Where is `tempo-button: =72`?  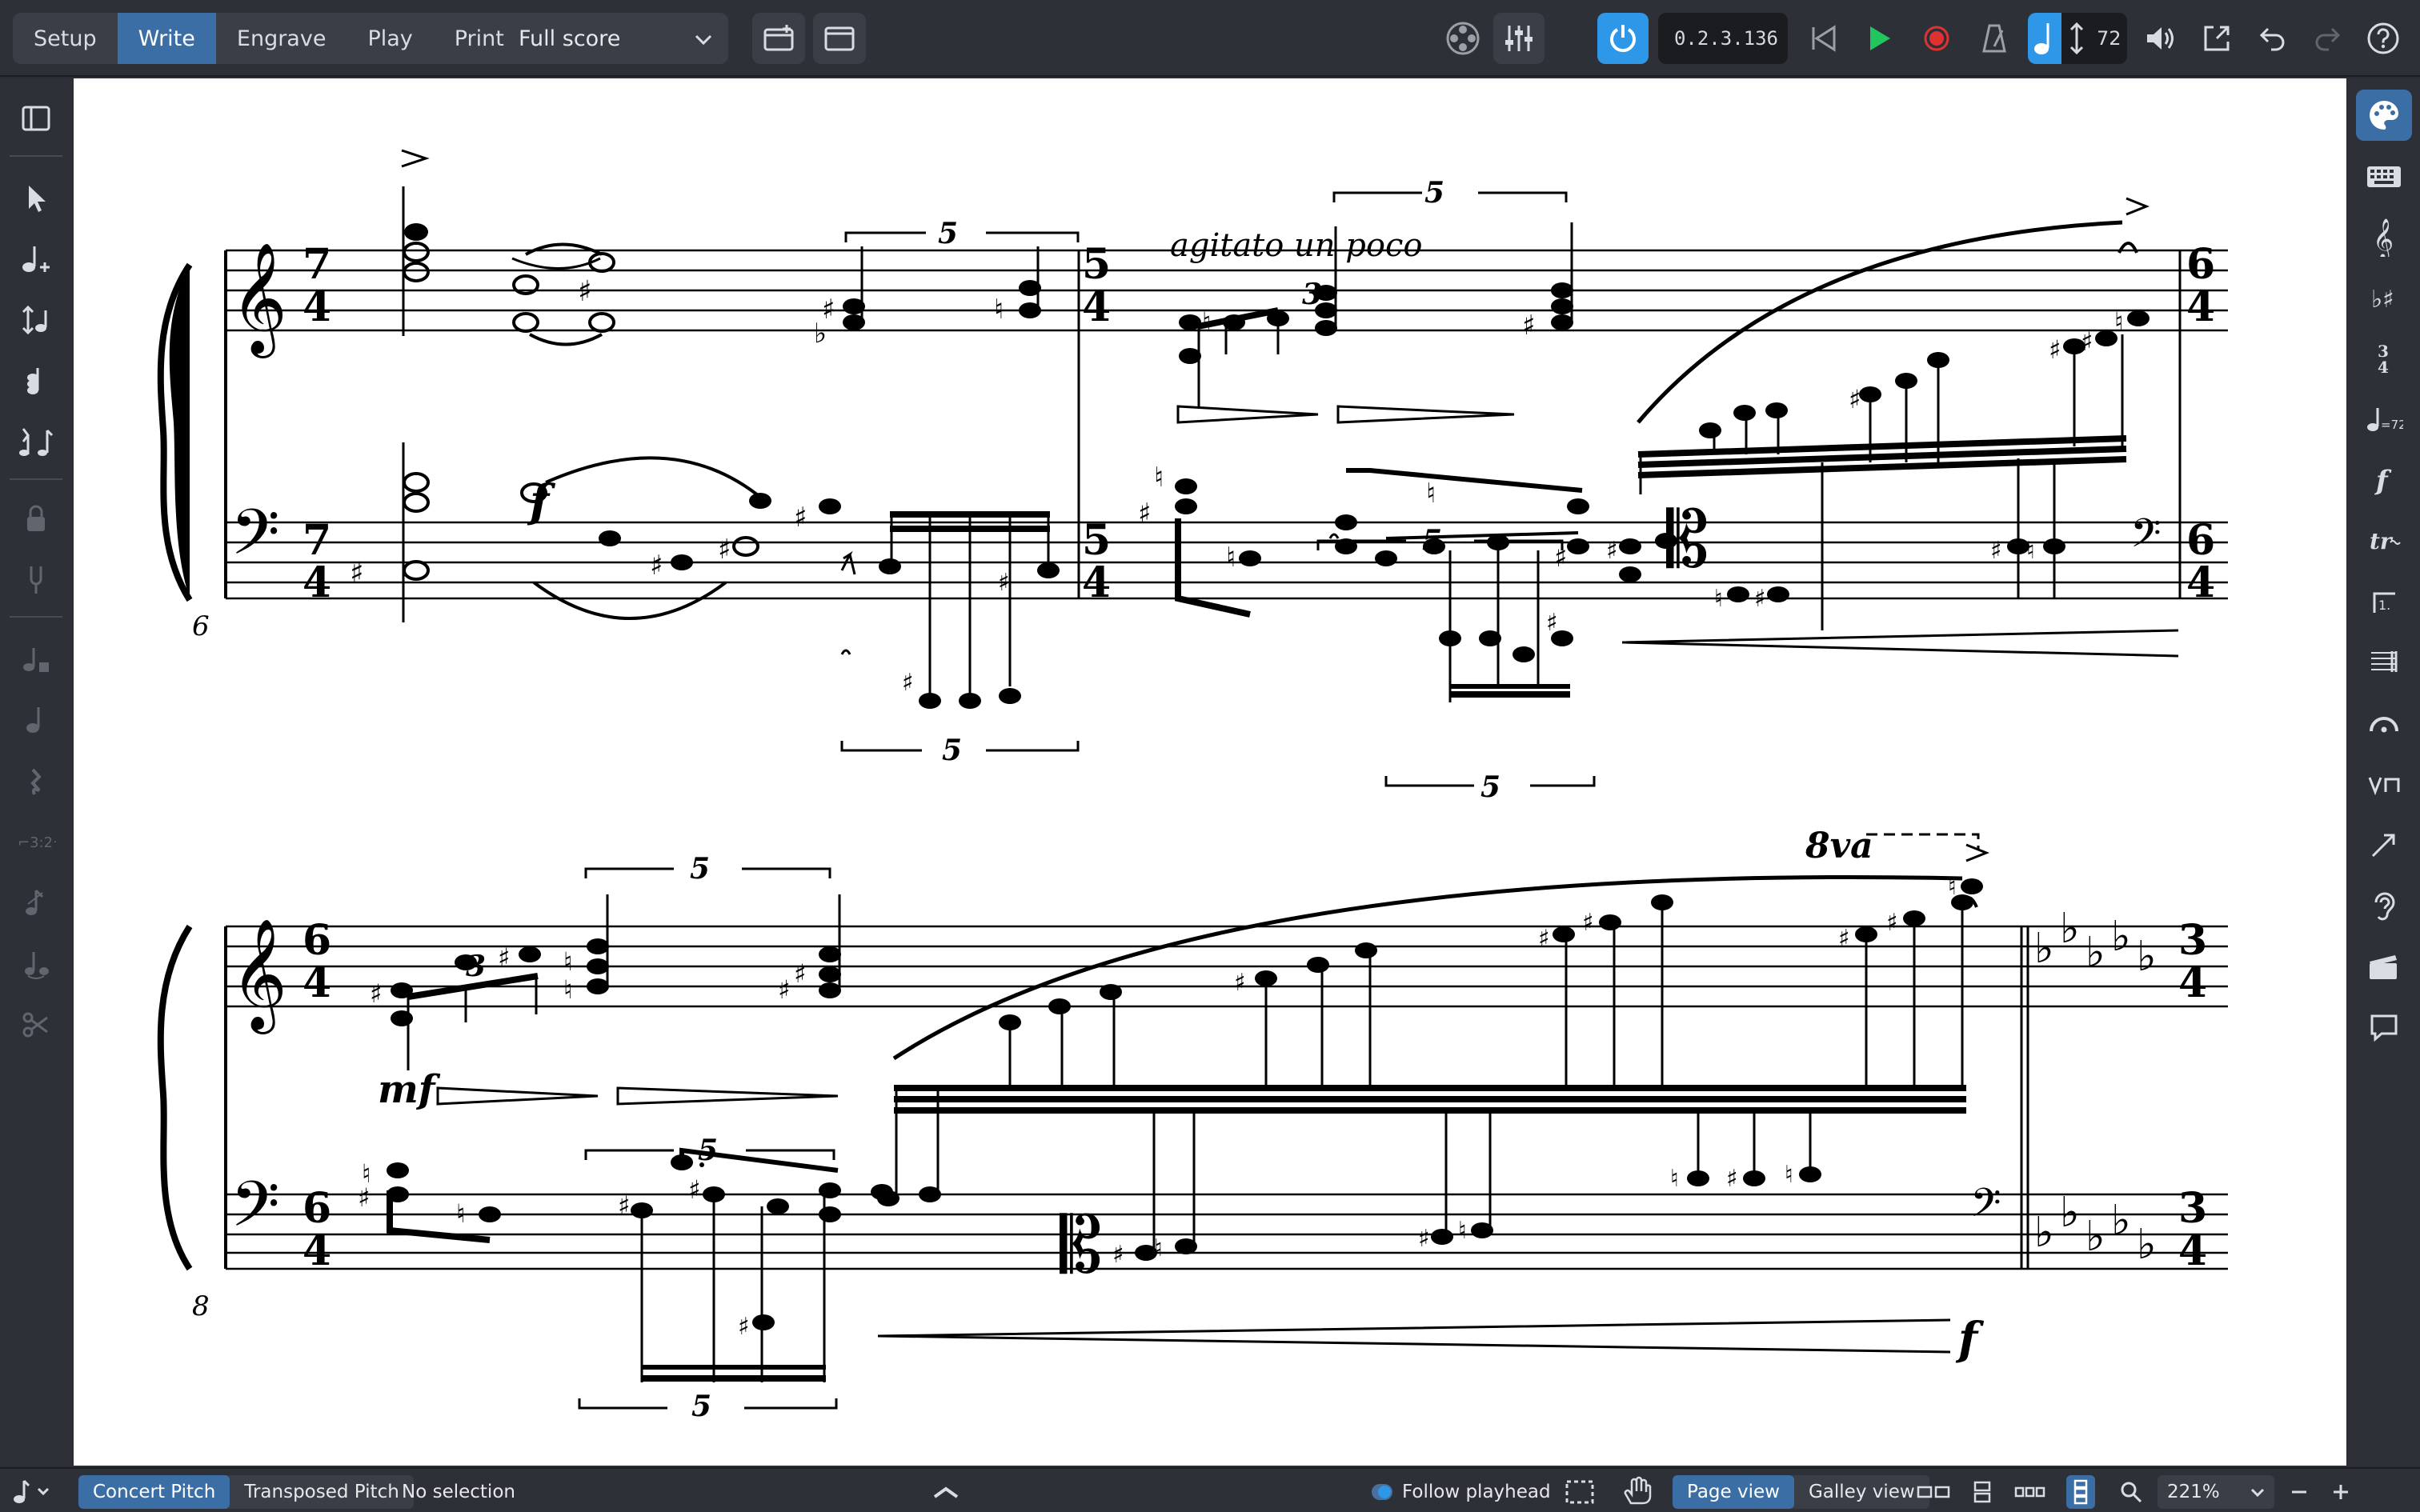
tempo-button: =72 is located at coordinates (2384, 419).